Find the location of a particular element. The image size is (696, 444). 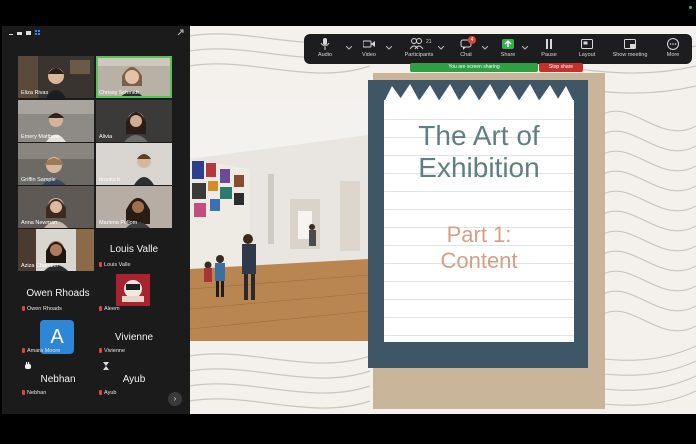

layout-icon is located at coordinates (587, 44).